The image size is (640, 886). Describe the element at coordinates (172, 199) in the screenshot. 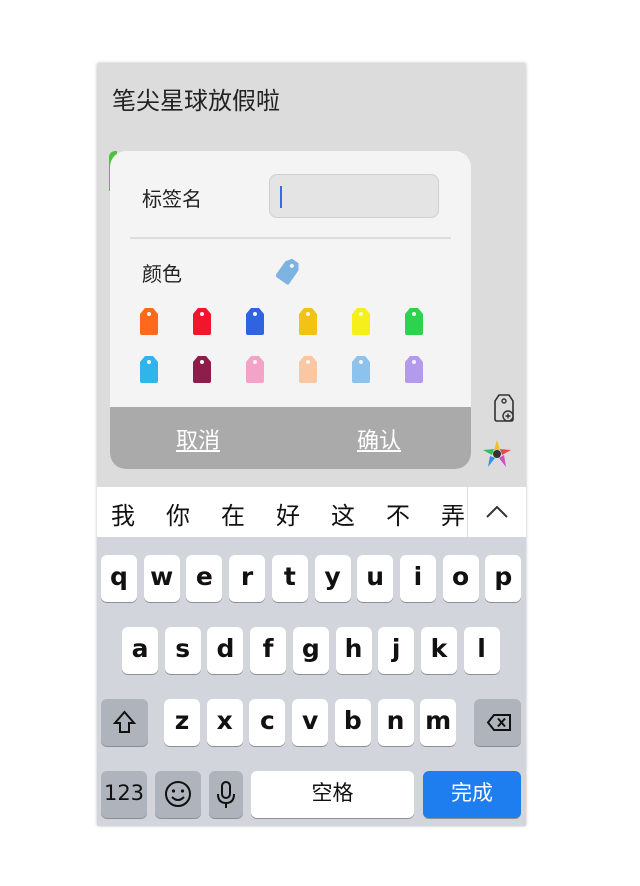

I see `tag-name-label: 标签名` at that location.